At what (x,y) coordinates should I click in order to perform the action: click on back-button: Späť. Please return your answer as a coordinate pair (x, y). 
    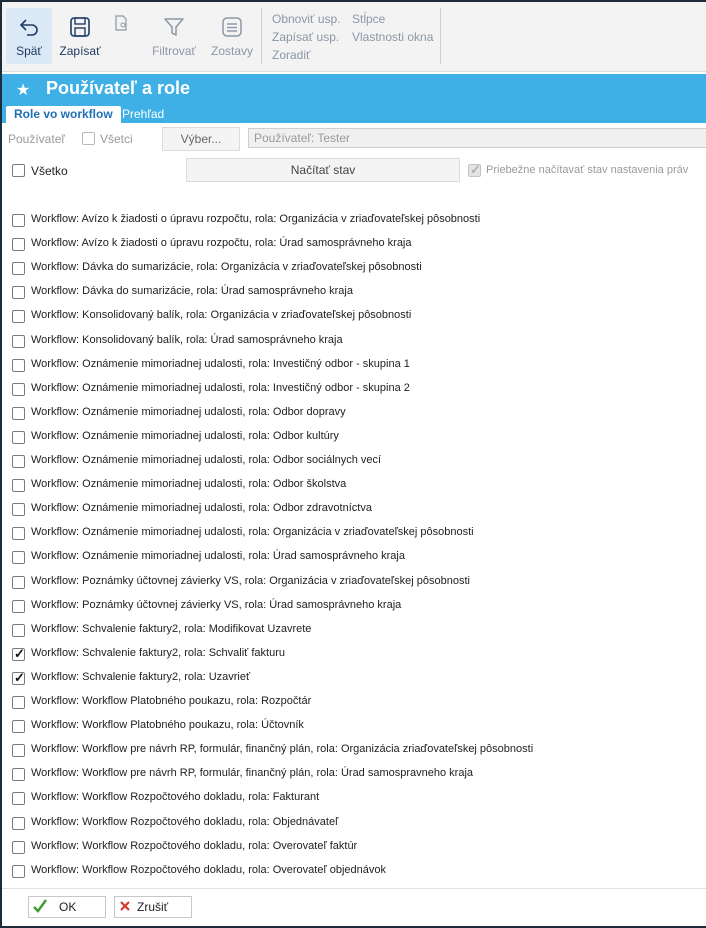
    Looking at the image, I should click on (29, 36).